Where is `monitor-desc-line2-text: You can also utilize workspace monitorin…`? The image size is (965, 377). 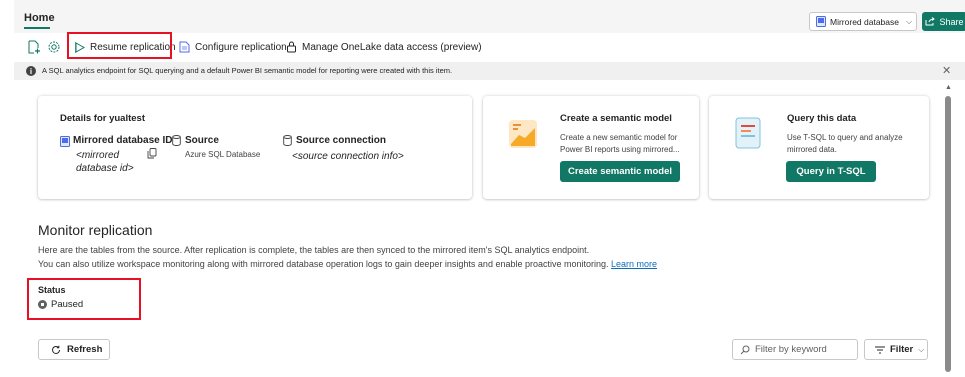
monitor-desc-line2-text: You can also utilize workspace monitorin… is located at coordinates (323, 264).